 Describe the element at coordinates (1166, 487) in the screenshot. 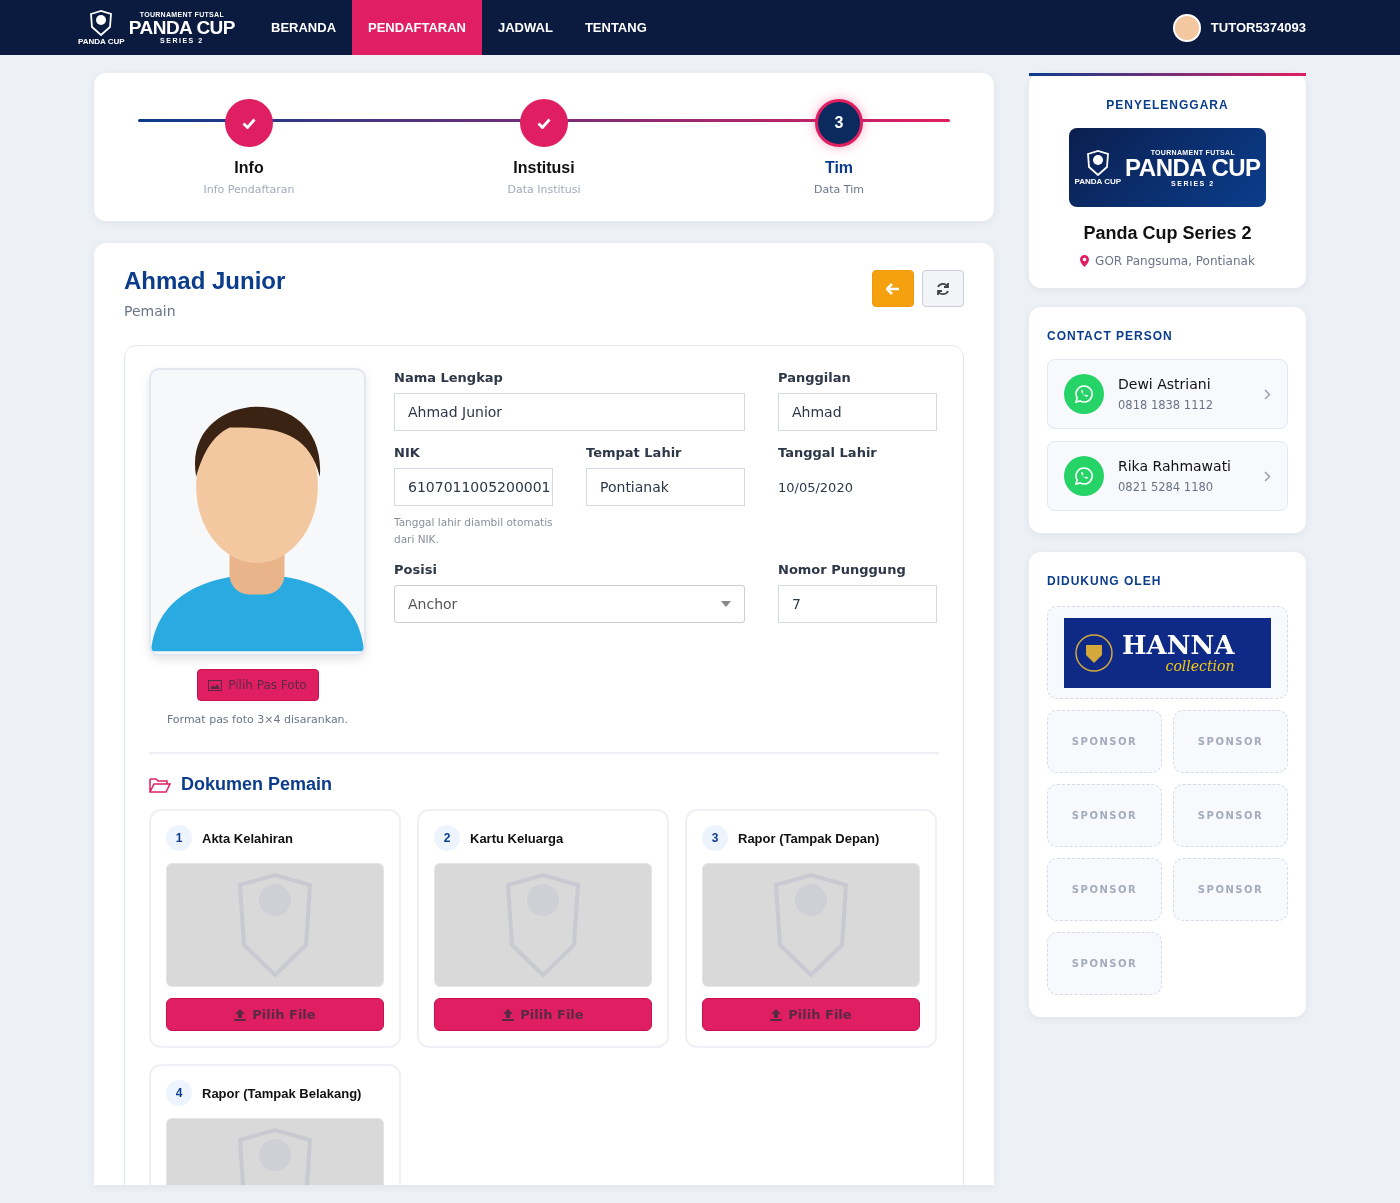

I see `contact-phone: 0821 5284 1180` at that location.